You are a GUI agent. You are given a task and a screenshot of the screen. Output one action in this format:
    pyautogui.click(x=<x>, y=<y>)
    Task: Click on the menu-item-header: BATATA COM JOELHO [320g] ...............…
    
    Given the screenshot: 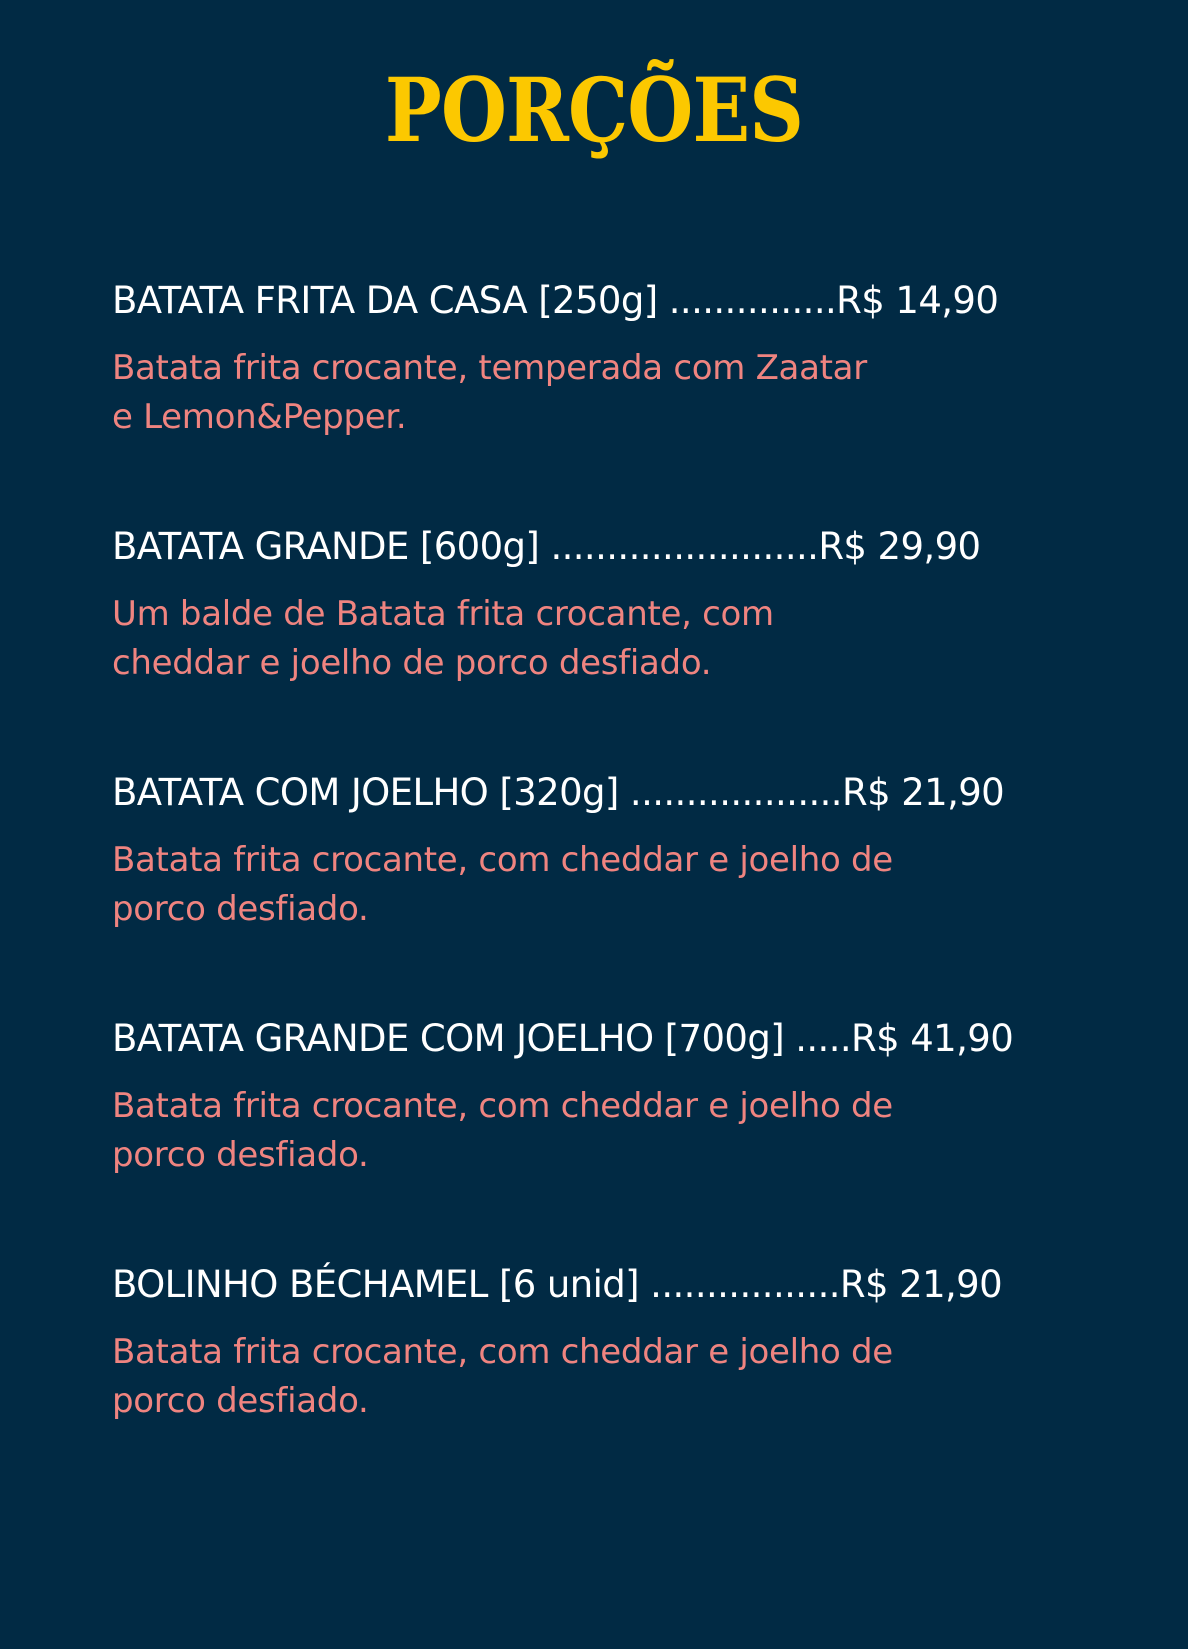 What is the action you would take?
    pyautogui.click(x=592, y=793)
    